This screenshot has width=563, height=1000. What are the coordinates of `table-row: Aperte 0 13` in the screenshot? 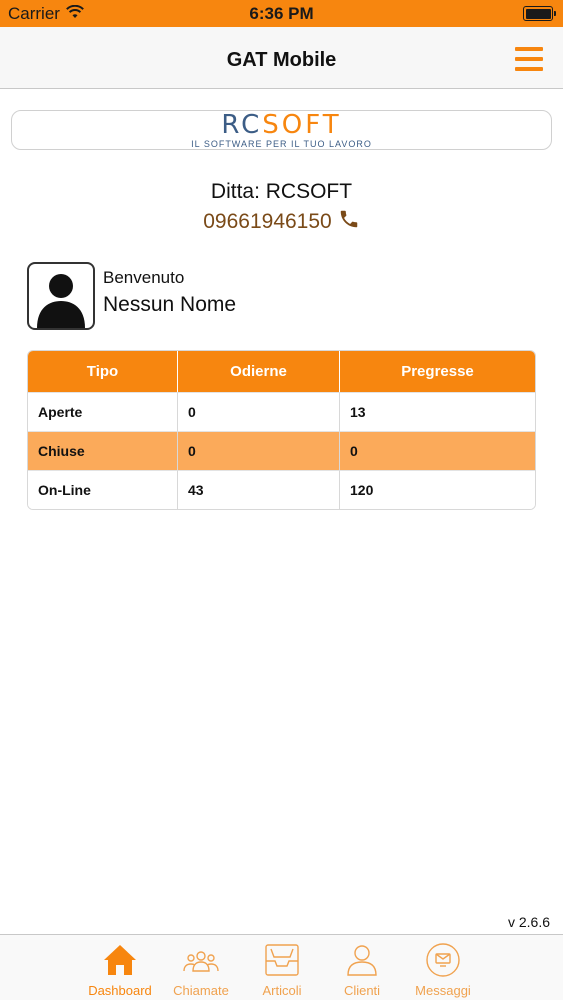 It's located at (281, 411).